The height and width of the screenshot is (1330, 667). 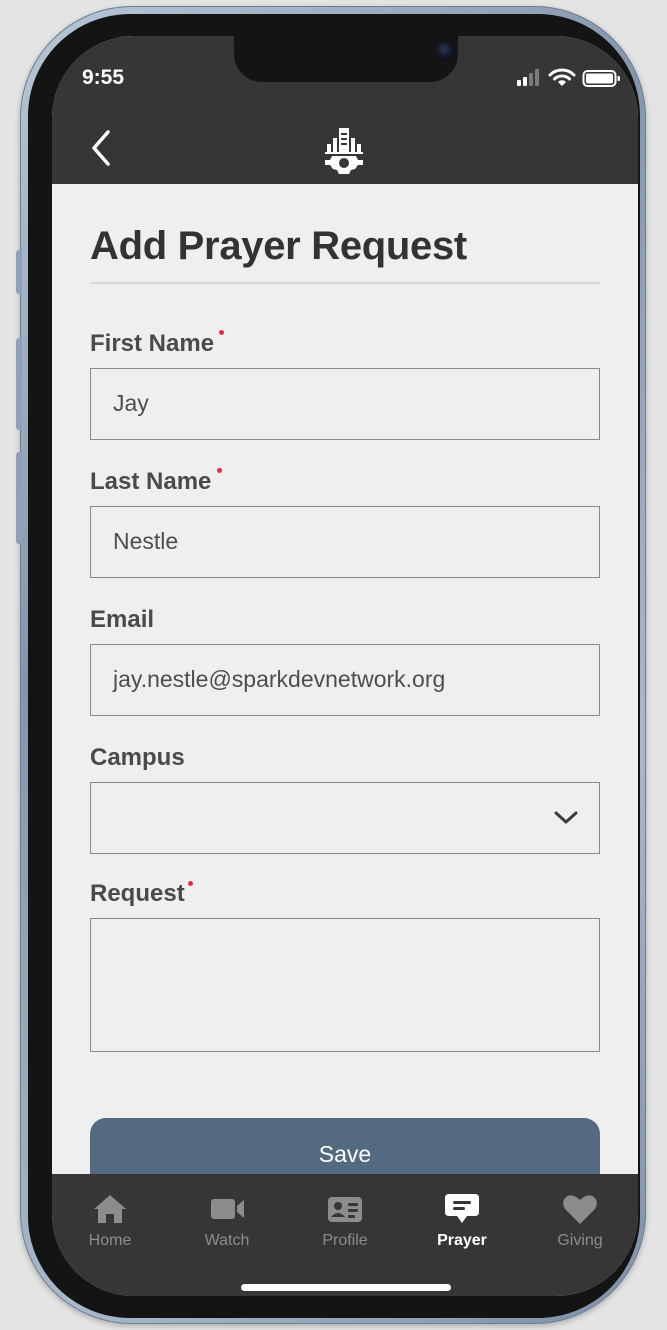 What do you see at coordinates (137, 893) in the screenshot?
I see `request-label: Request` at bounding box center [137, 893].